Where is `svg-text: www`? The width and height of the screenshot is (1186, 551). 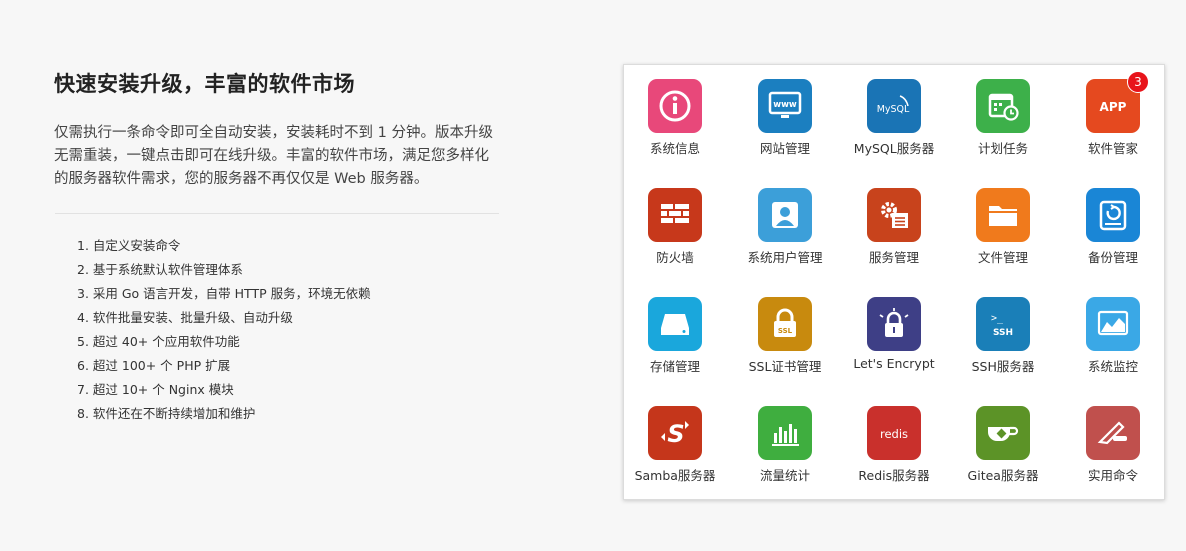 svg-text: www is located at coordinates (785, 105).